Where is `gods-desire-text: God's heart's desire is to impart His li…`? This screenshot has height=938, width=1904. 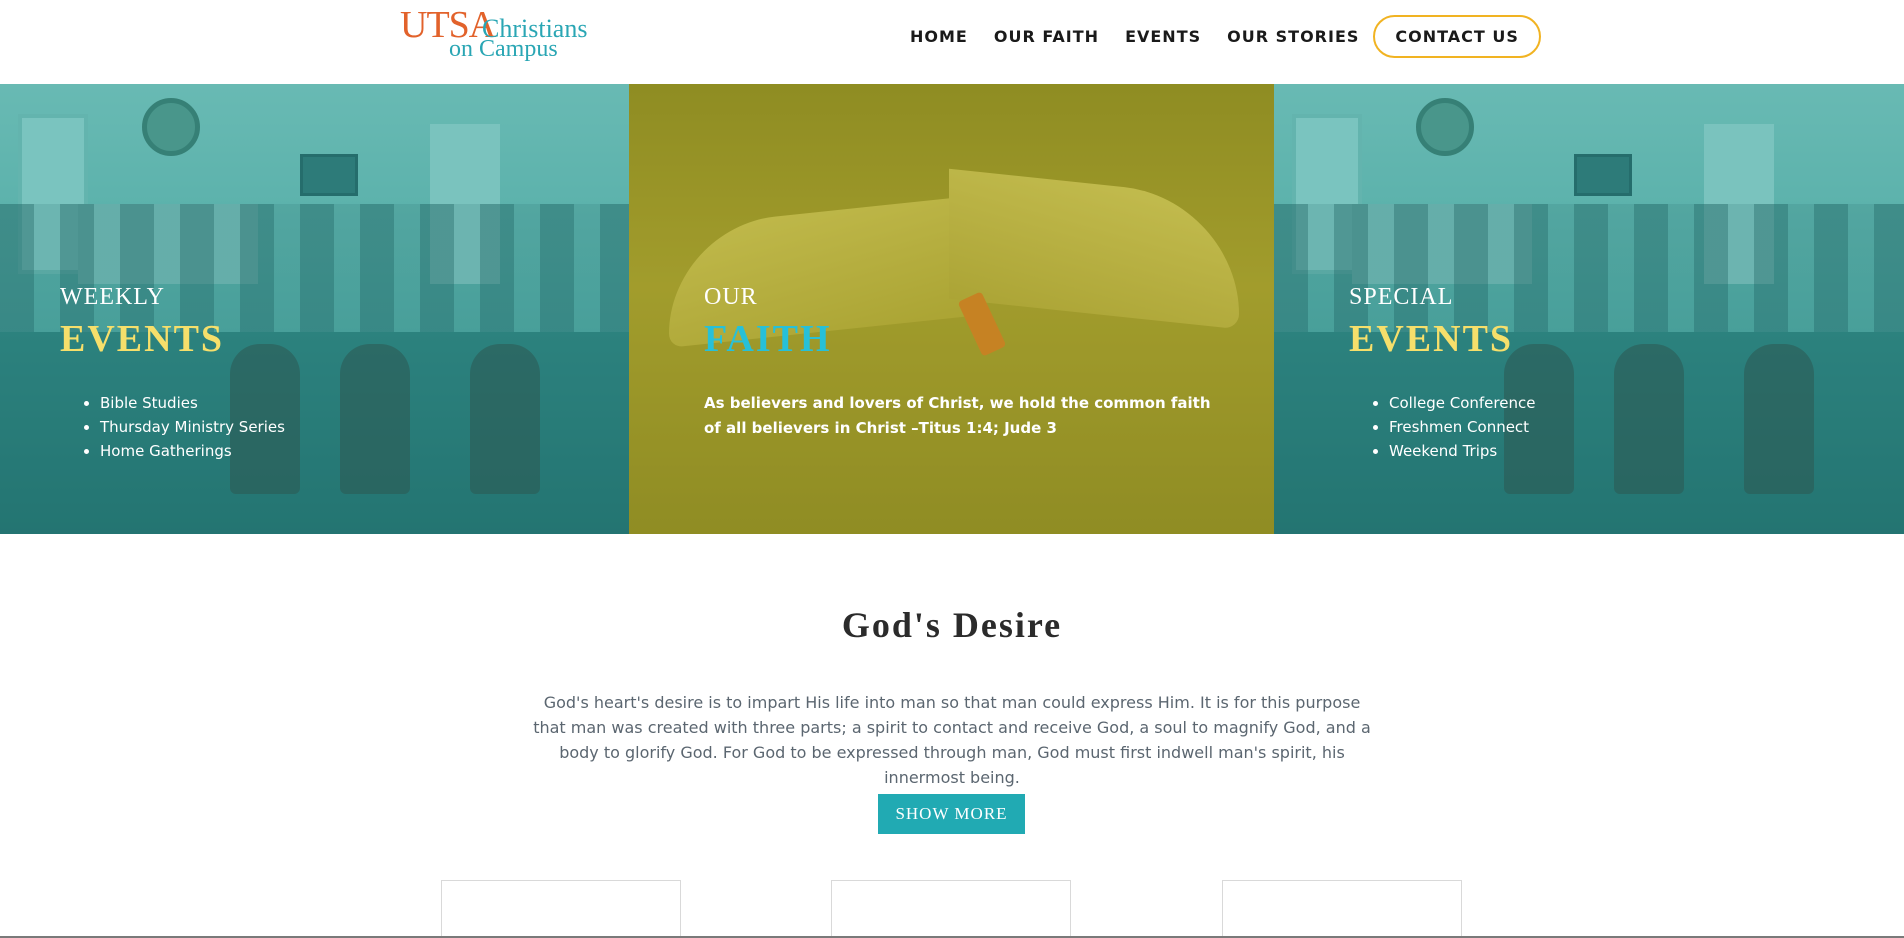
gods-desire-text: God's heart's desire is to impart His li… is located at coordinates (952, 740).